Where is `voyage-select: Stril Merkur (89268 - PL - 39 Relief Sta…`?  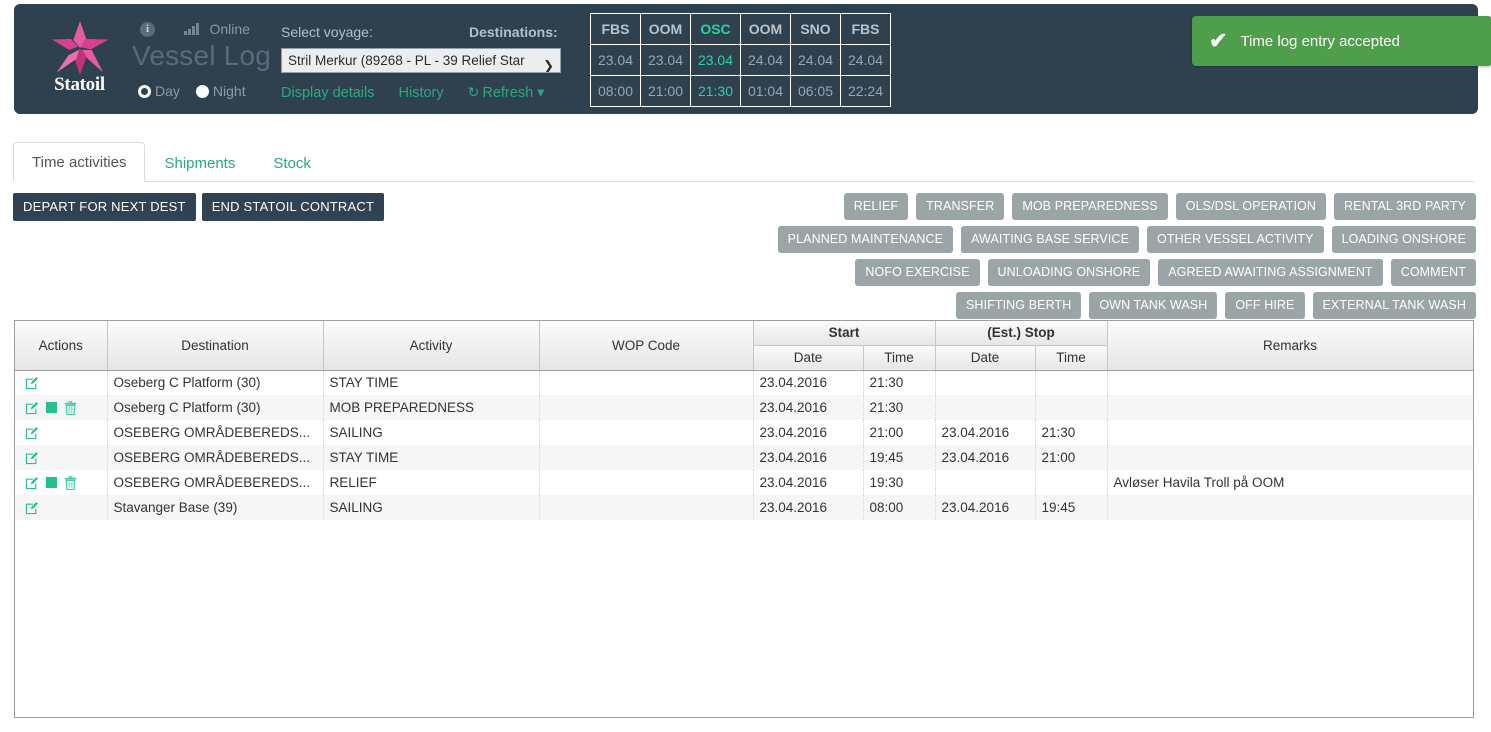 voyage-select: Stril Merkur (89268 - PL - 39 Relief Sta… is located at coordinates (421, 60).